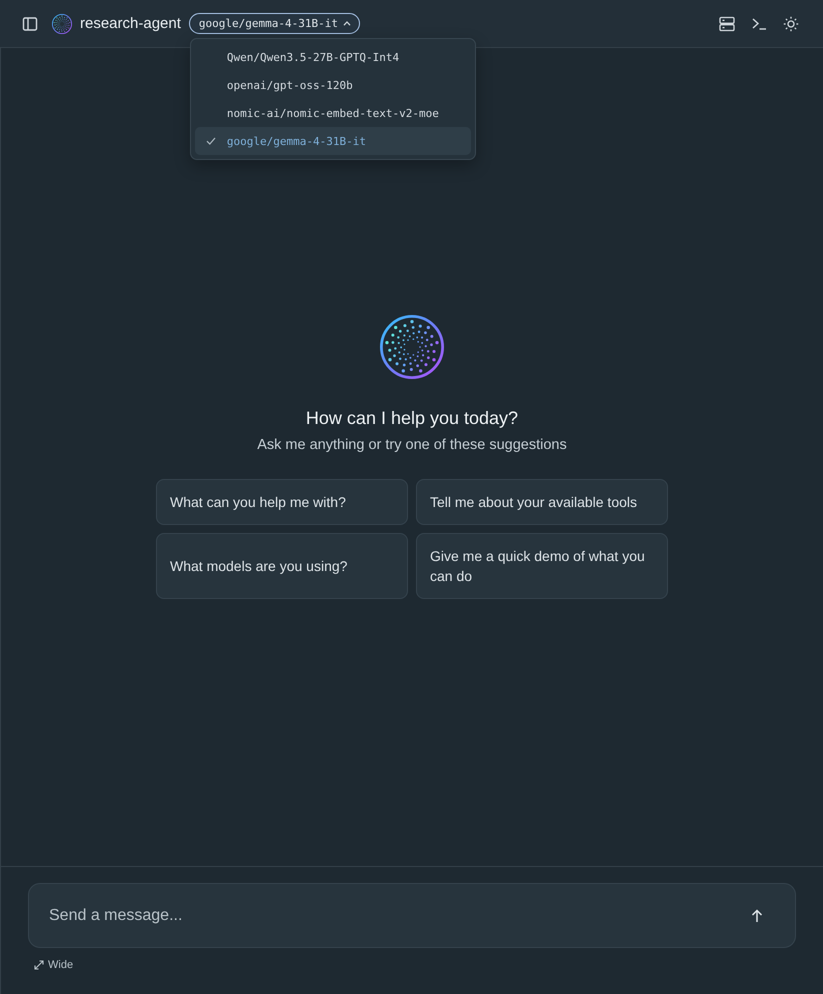 Image resolution: width=823 pixels, height=994 pixels. I want to click on server-icon, so click(727, 24).